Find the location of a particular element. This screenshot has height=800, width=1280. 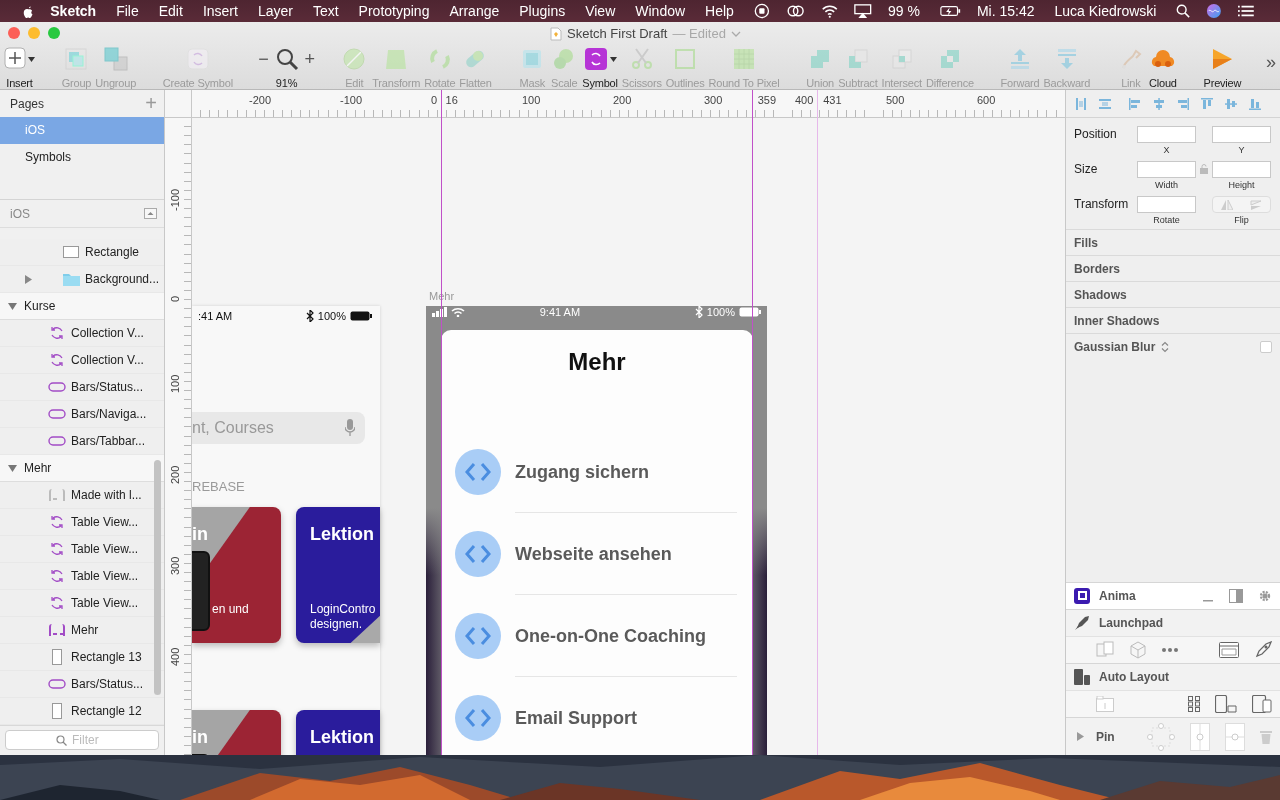

menu-item: Text is located at coordinates (325, 11).